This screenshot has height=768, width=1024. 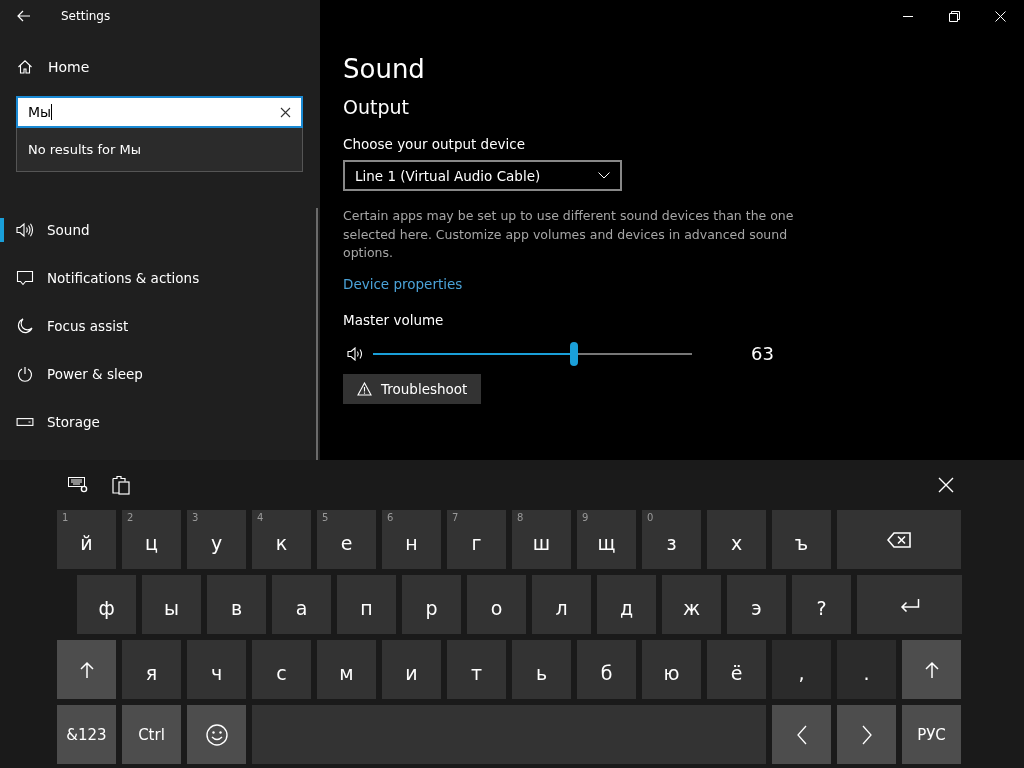 I want to click on letter-key: ю, so click(x=671, y=669).